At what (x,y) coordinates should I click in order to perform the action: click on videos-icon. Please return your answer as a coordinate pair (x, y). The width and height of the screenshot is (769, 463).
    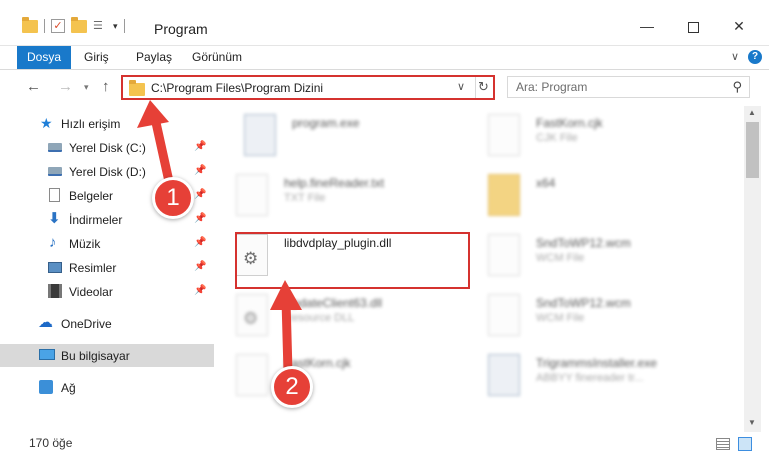
    Looking at the image, I should click on (55, 291).